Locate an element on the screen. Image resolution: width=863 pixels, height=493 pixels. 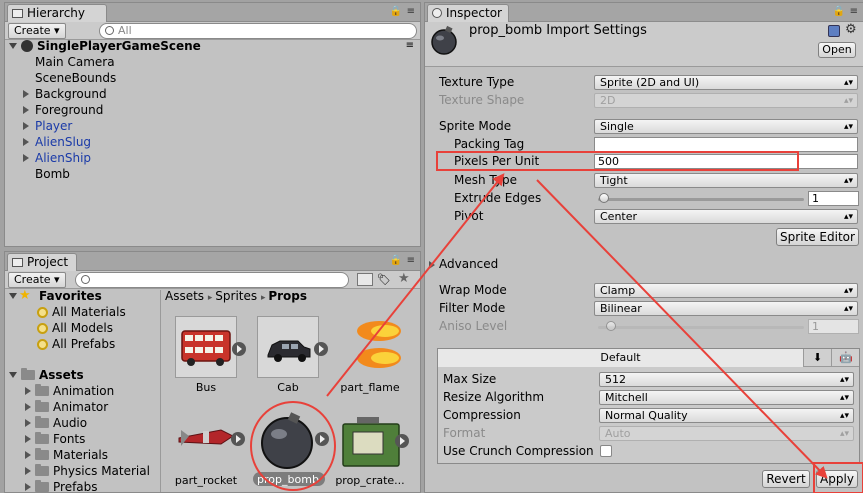
aniso-level-input: 1 is located at coordinates (833, 326).